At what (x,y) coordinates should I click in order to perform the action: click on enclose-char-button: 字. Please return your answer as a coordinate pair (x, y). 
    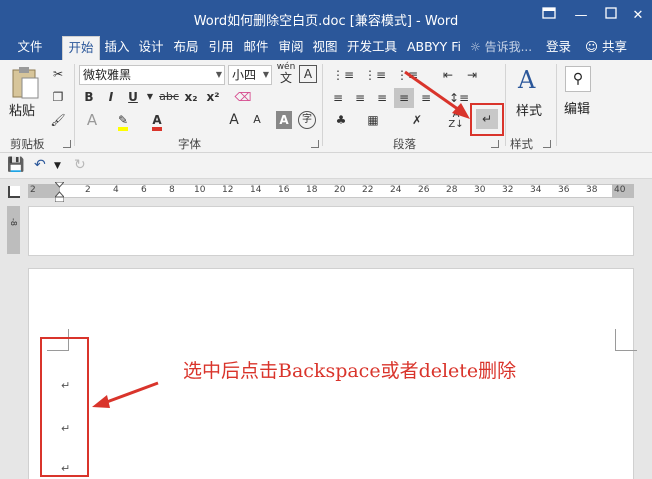
    Looking at the image, I should click on (307, 120).